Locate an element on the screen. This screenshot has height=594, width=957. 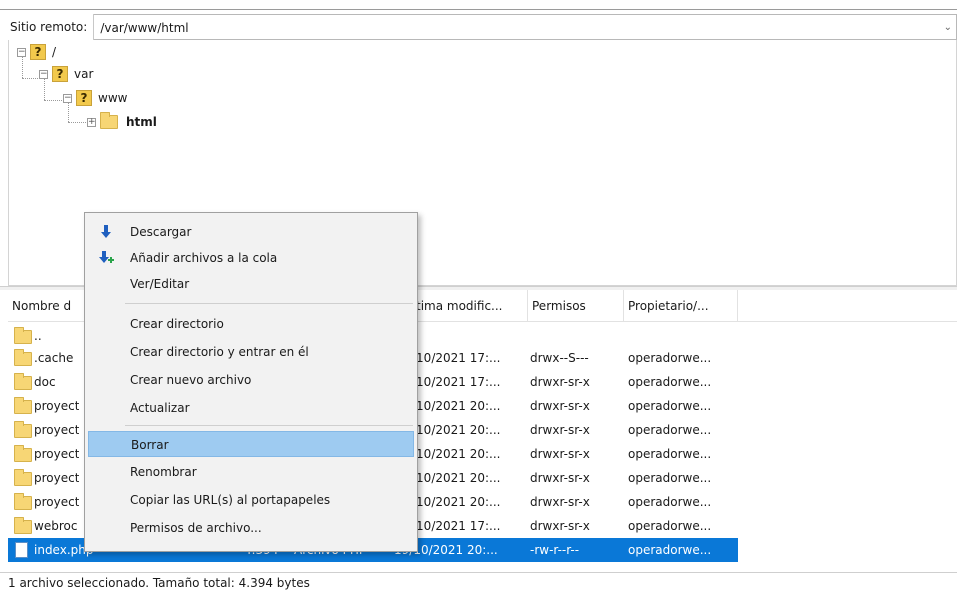
menu-label: Crear directorio is located at coordinates (177, 324).